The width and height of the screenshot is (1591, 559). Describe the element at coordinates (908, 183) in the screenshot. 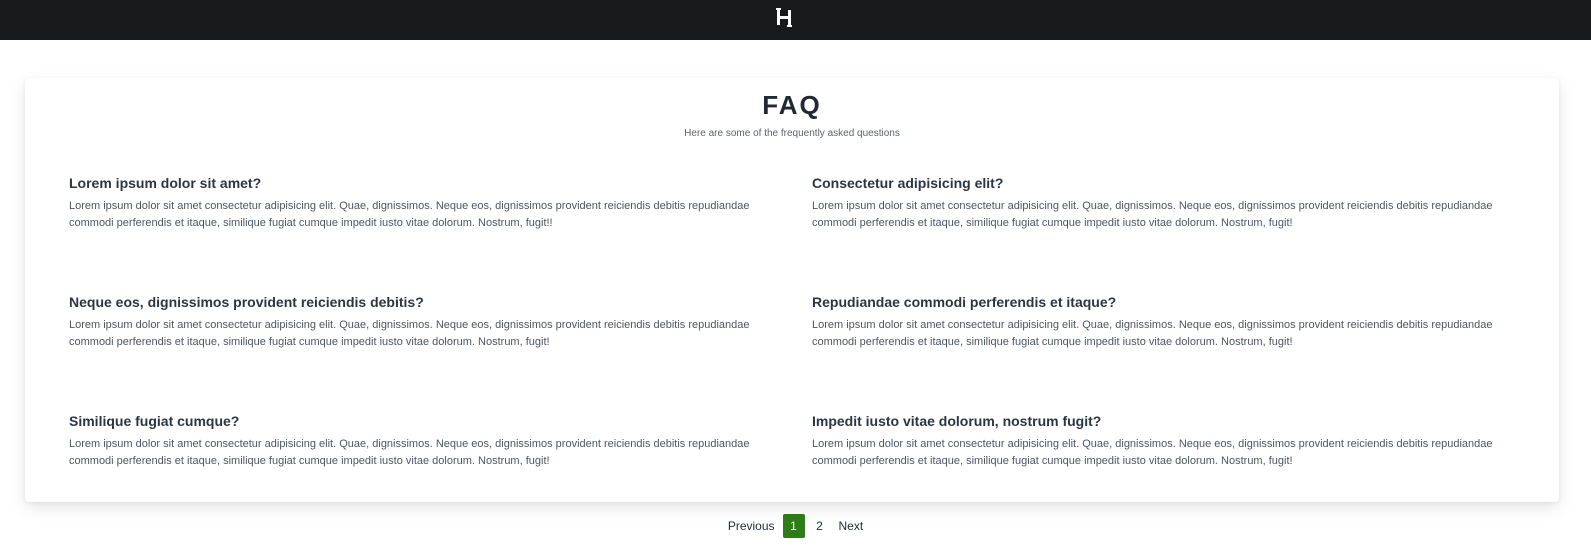

I see `faq-question: Consectetur adipisicing elit?` at that location.